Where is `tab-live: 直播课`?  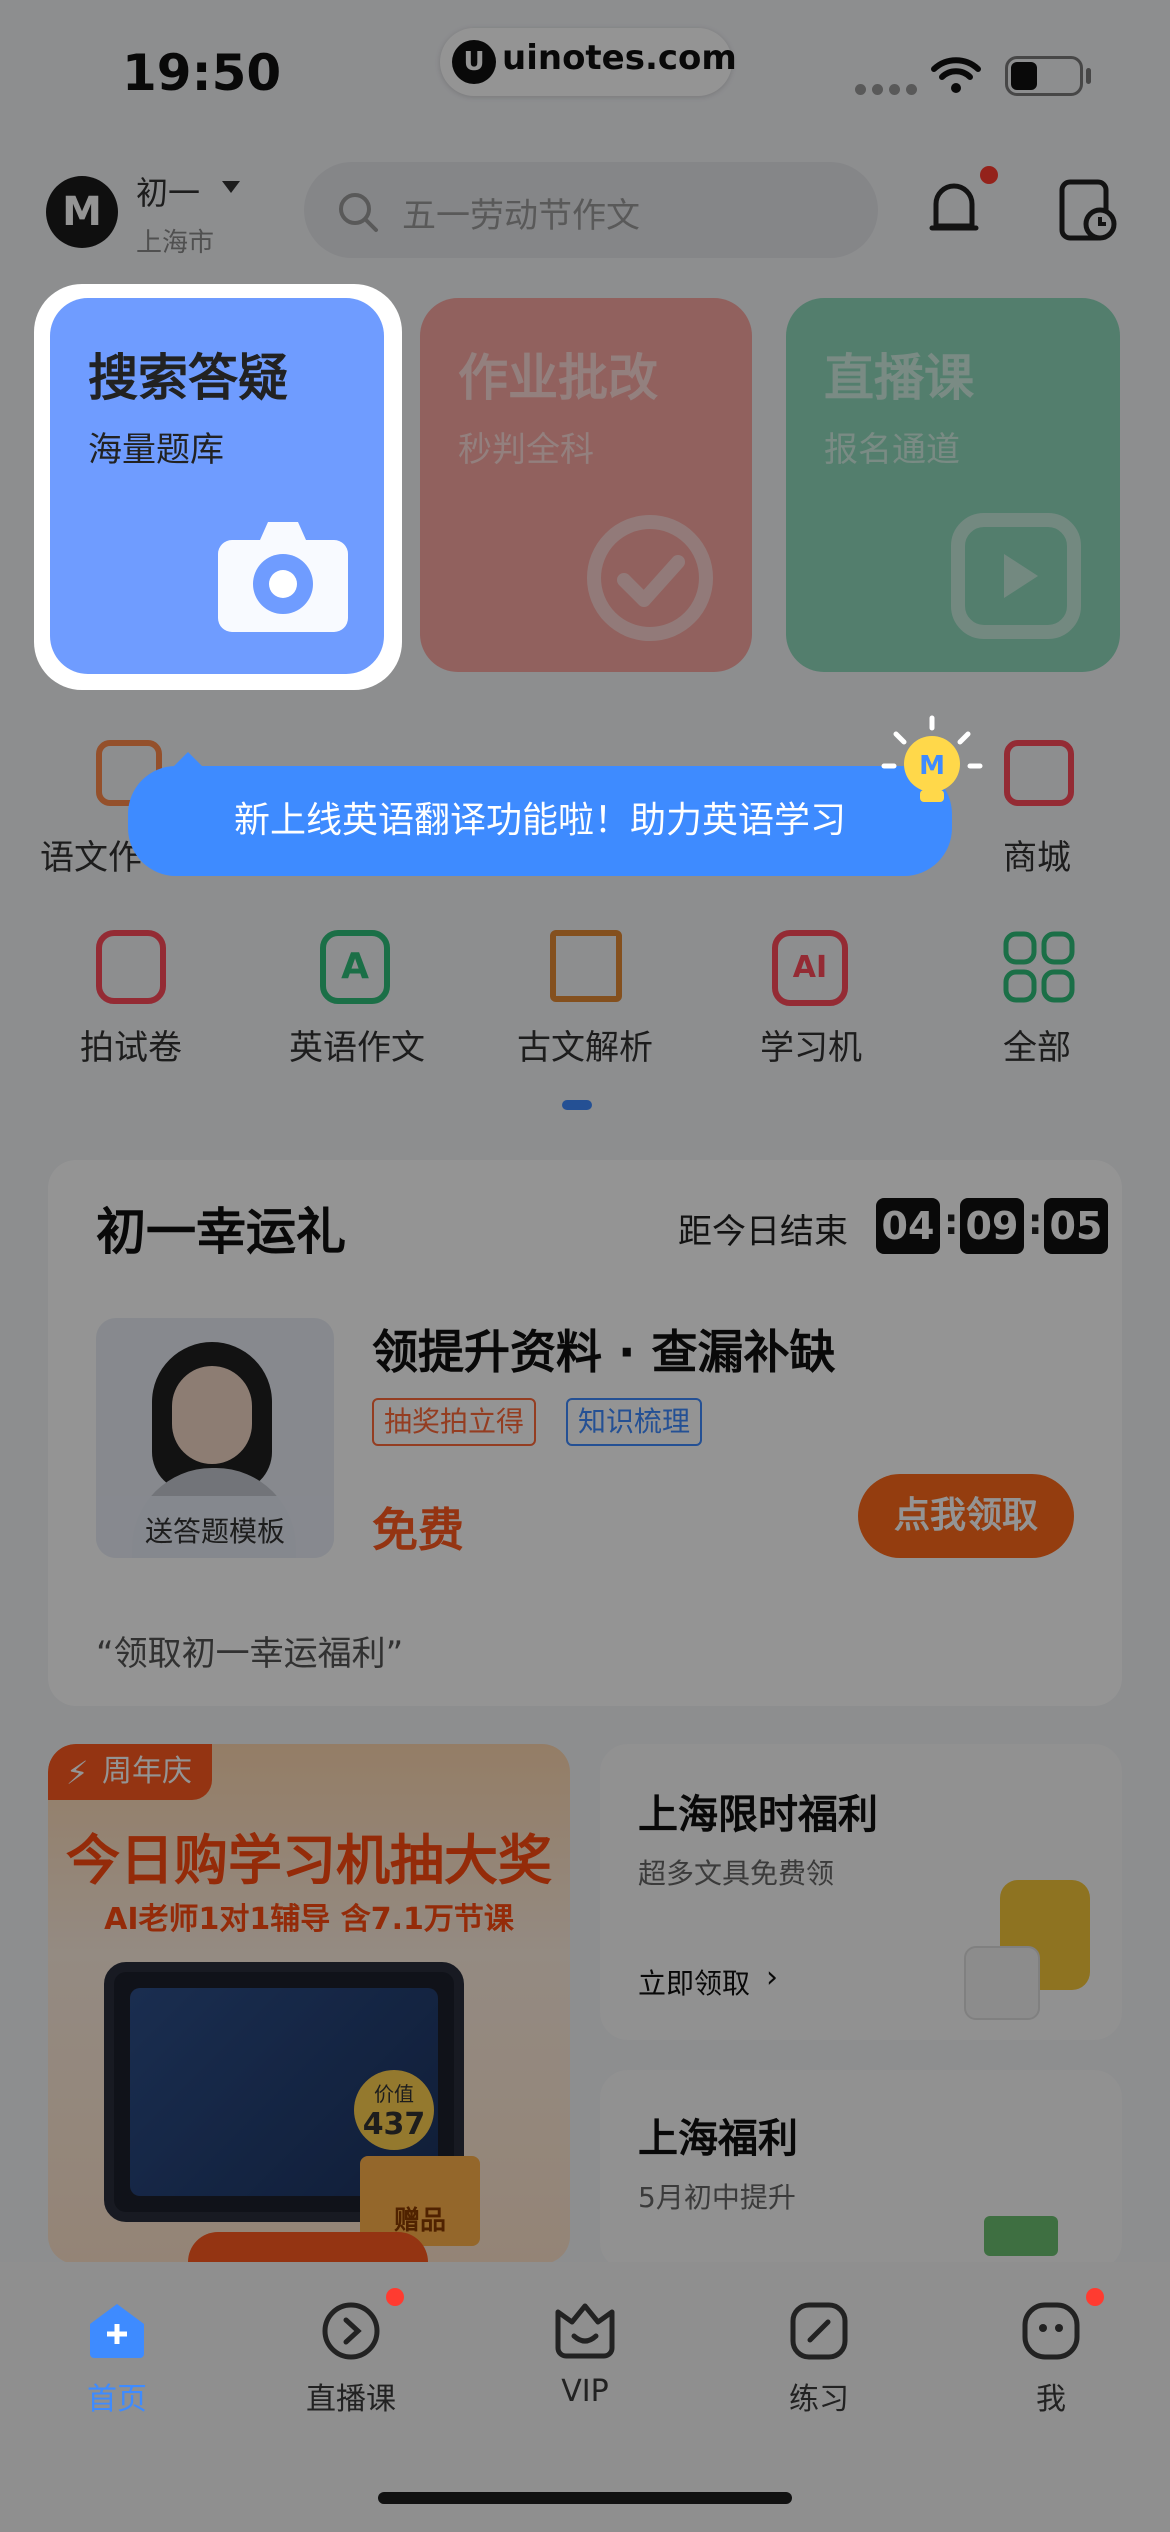 tab-live: 直播课 is located at coordinates (351, 2396).